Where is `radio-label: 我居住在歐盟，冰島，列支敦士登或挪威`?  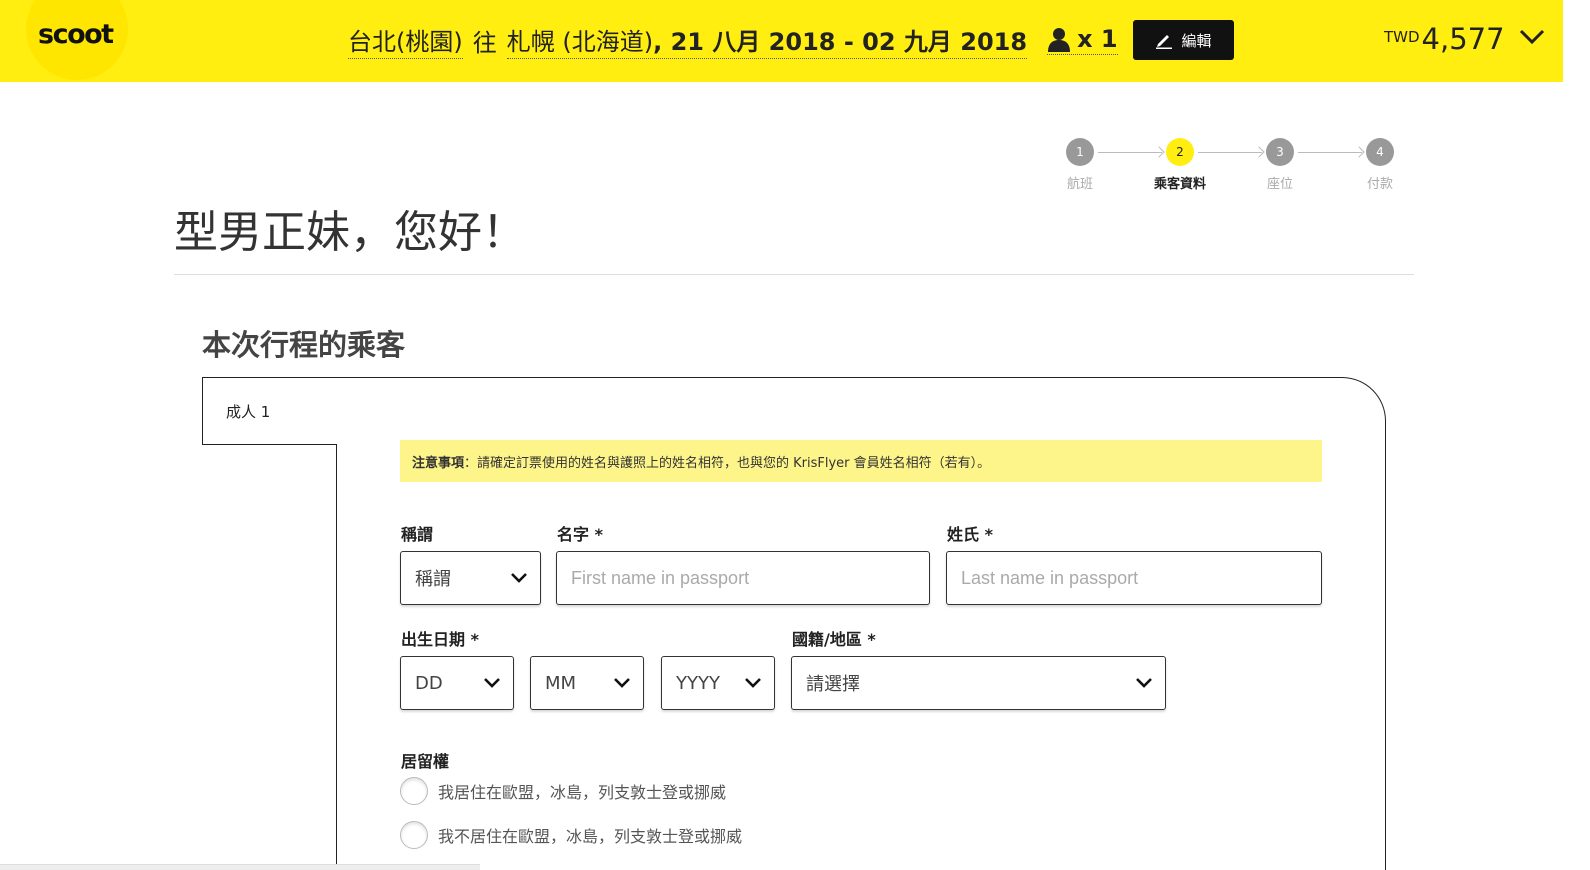 radio-label: 我居住在歐盟，冰島，列支敦士登或挪威 is located at coordinates (582, 792).